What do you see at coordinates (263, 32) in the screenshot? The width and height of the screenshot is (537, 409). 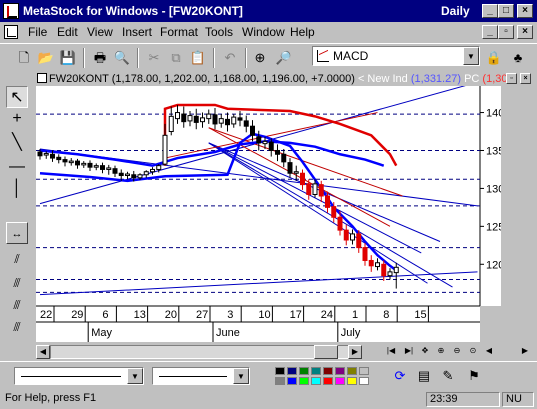 I see `menu-window: Window` at bounding box center [263, 32].